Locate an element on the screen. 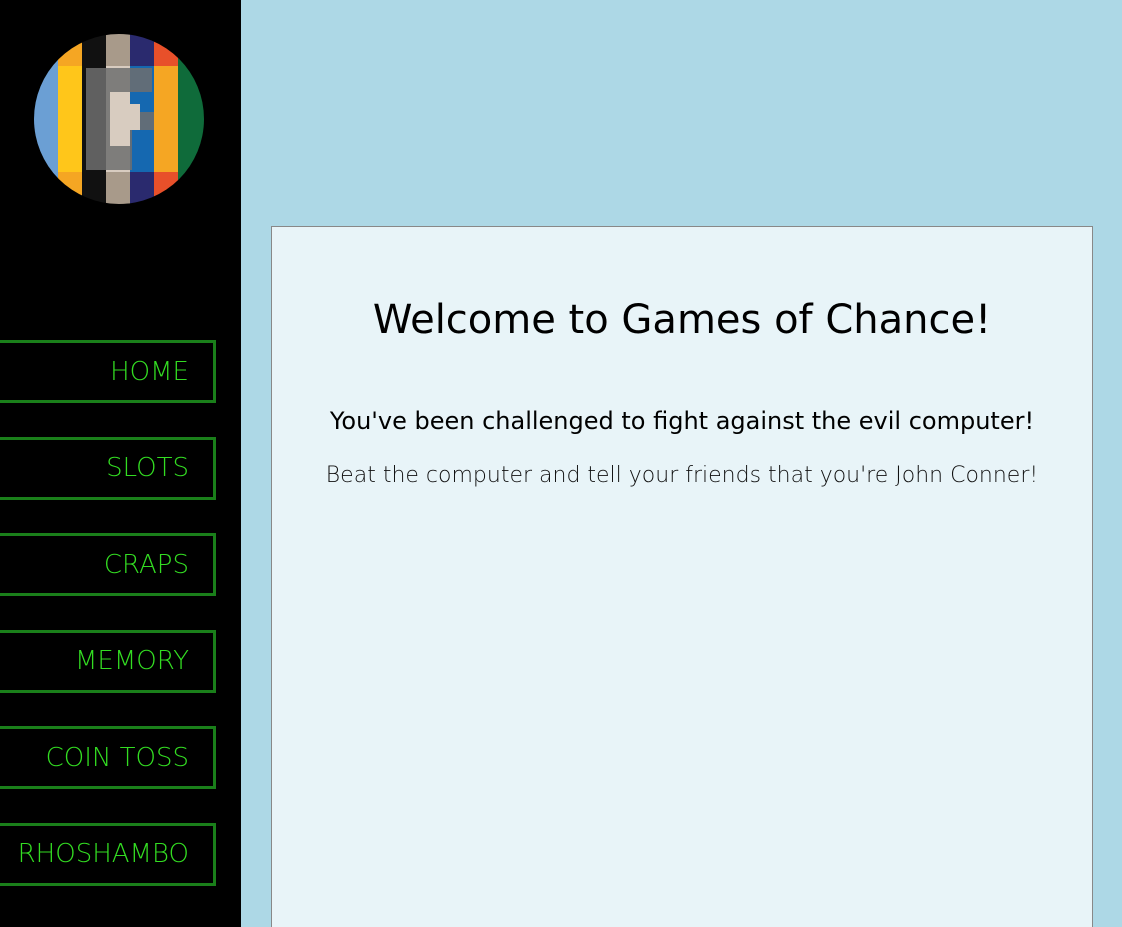 The image size is (1122, 927). nav-item-home: HOME is located at coordinates (108, 371).